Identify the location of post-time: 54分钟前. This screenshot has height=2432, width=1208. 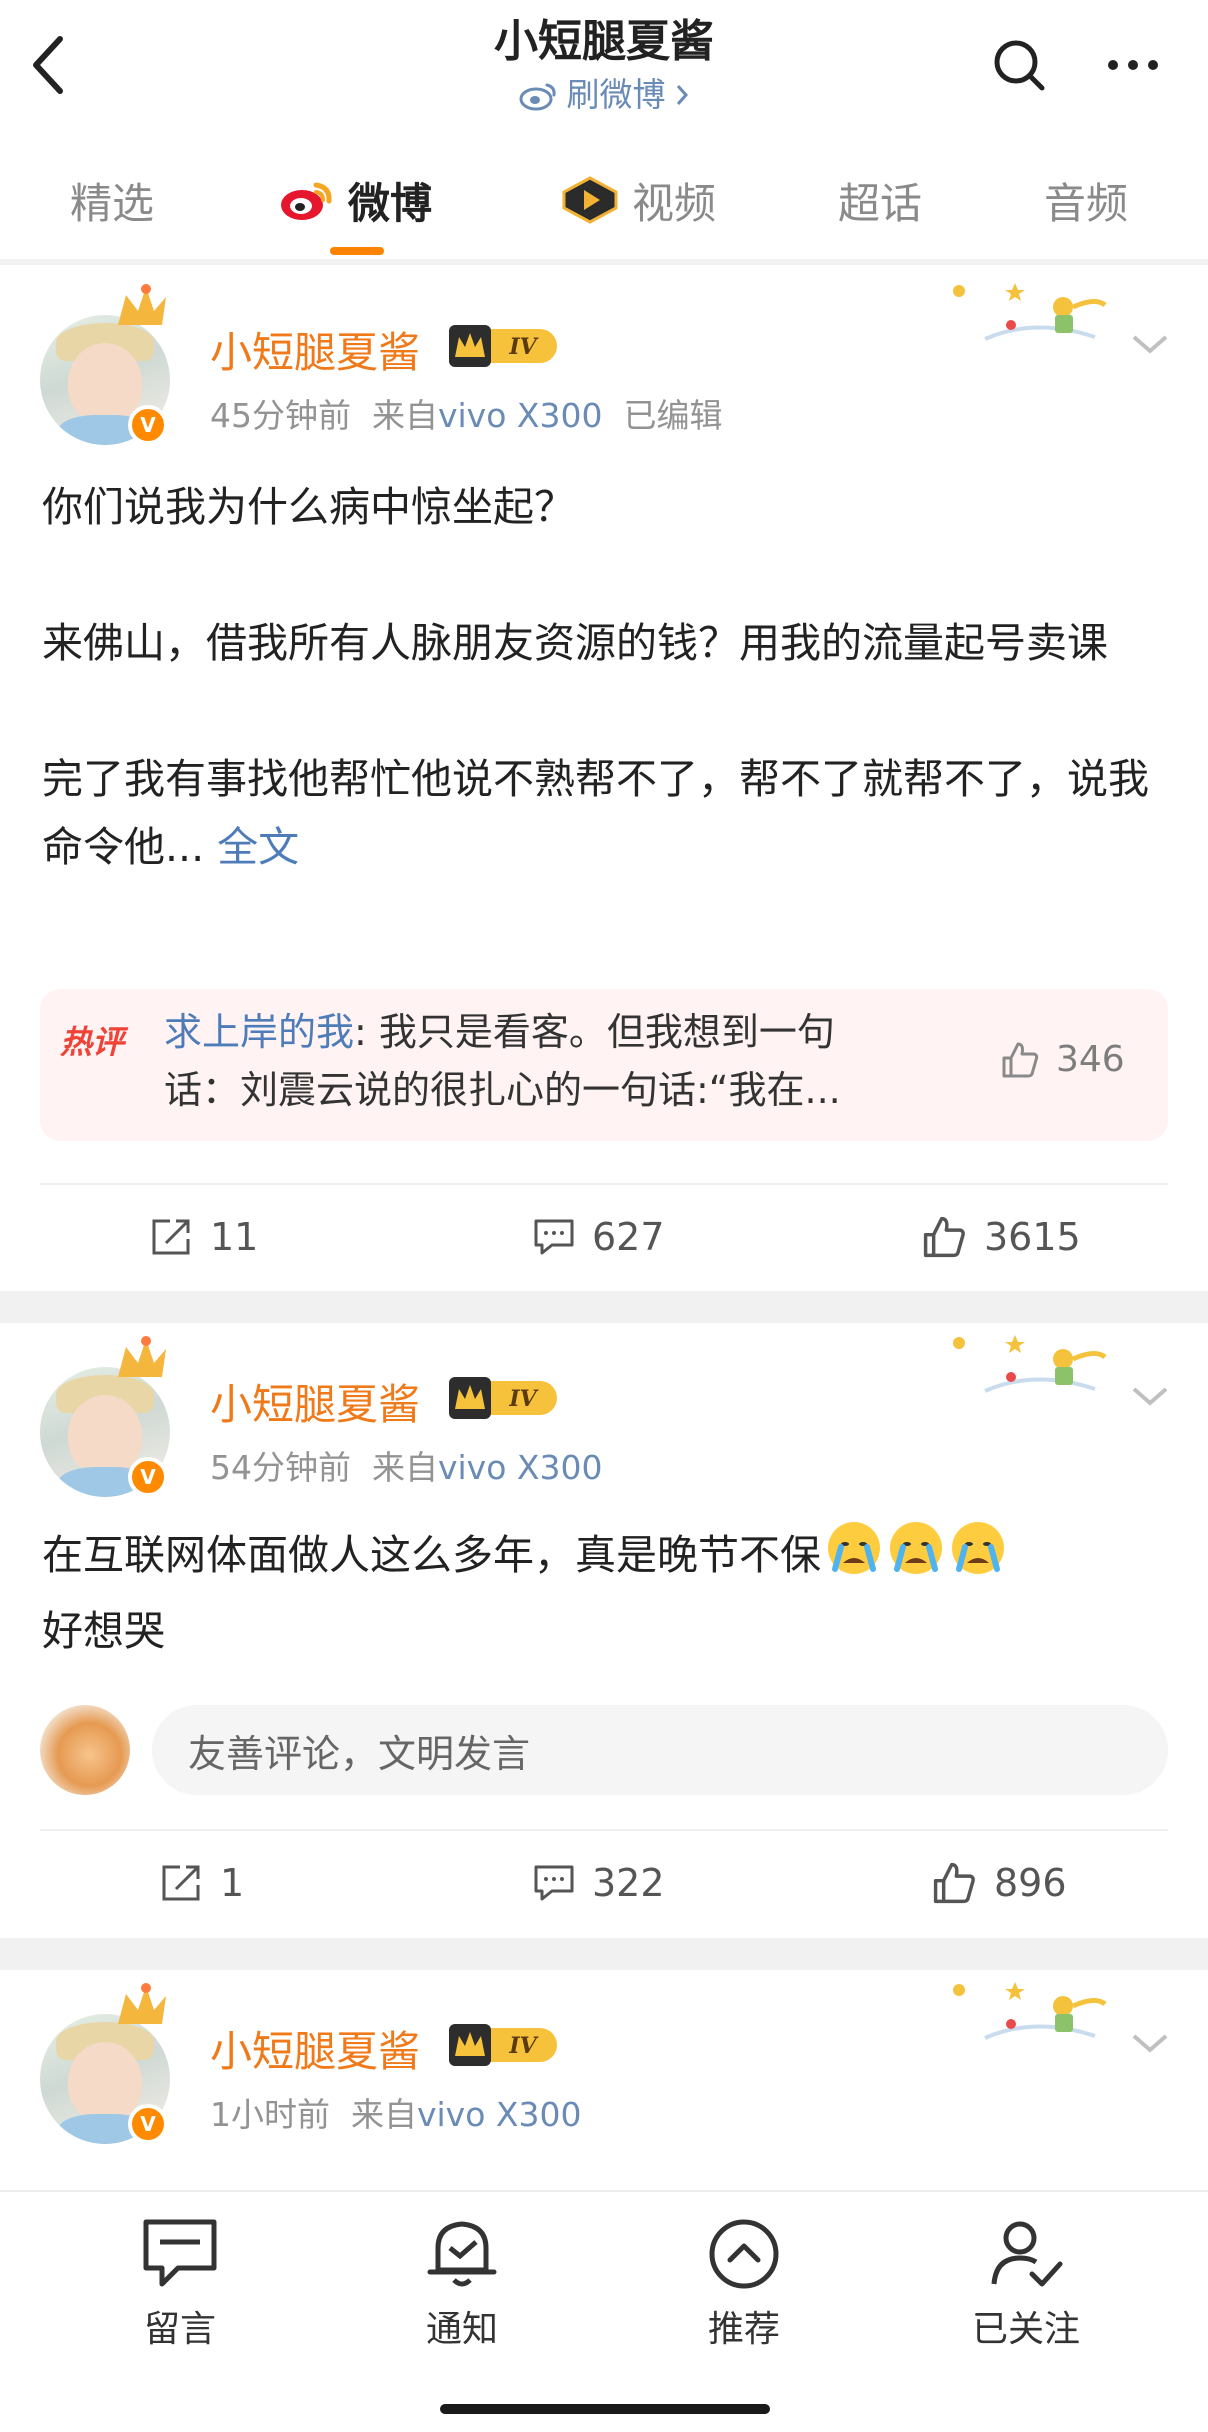
(280, 1467).